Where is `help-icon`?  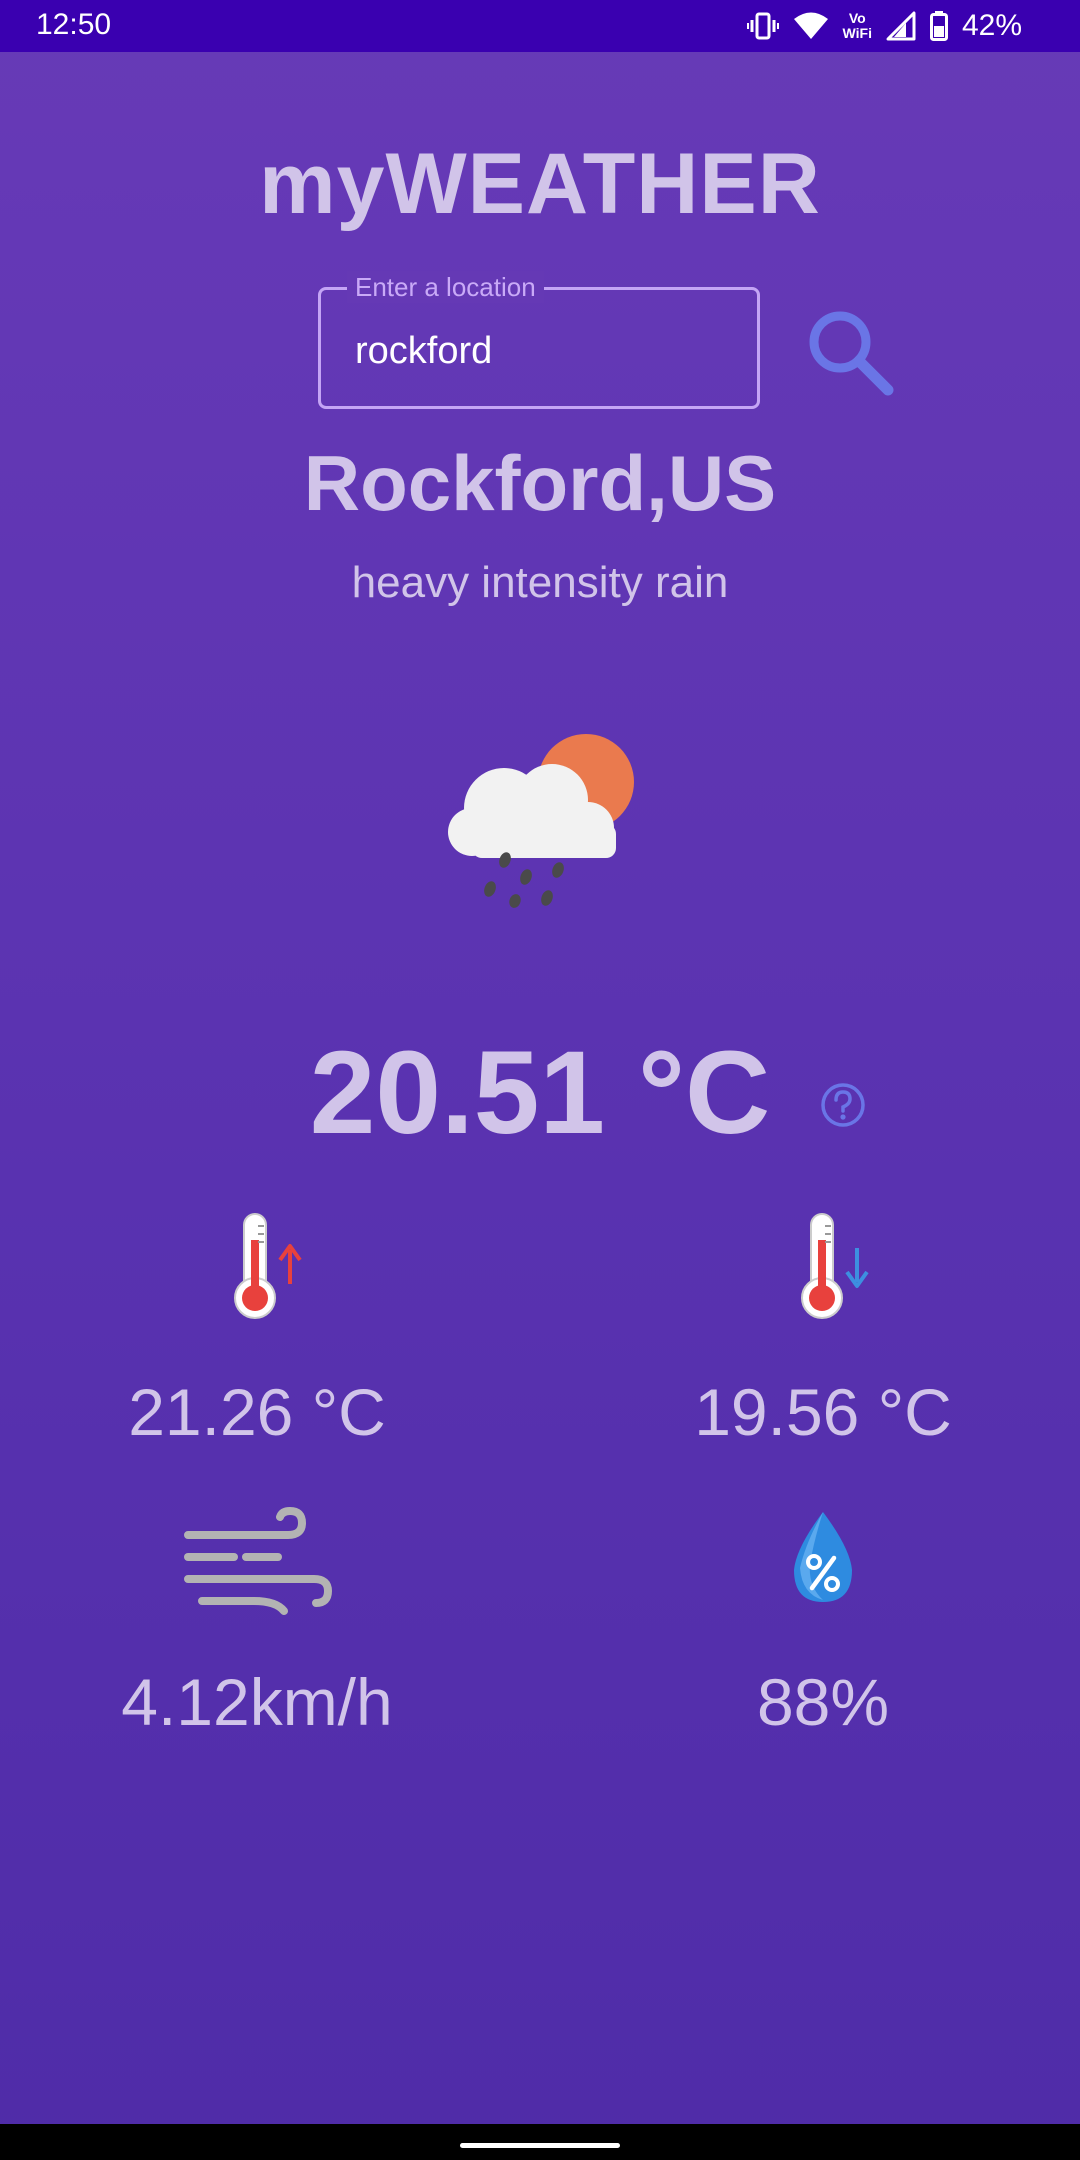
help-icon is located at coordinates (843, 1105).